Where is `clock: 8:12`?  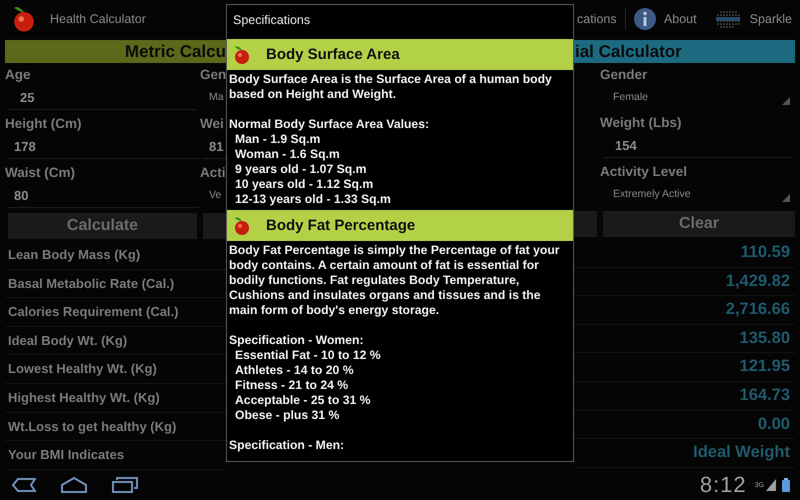 clock: 8:12 is located at coordinates (723, 485).